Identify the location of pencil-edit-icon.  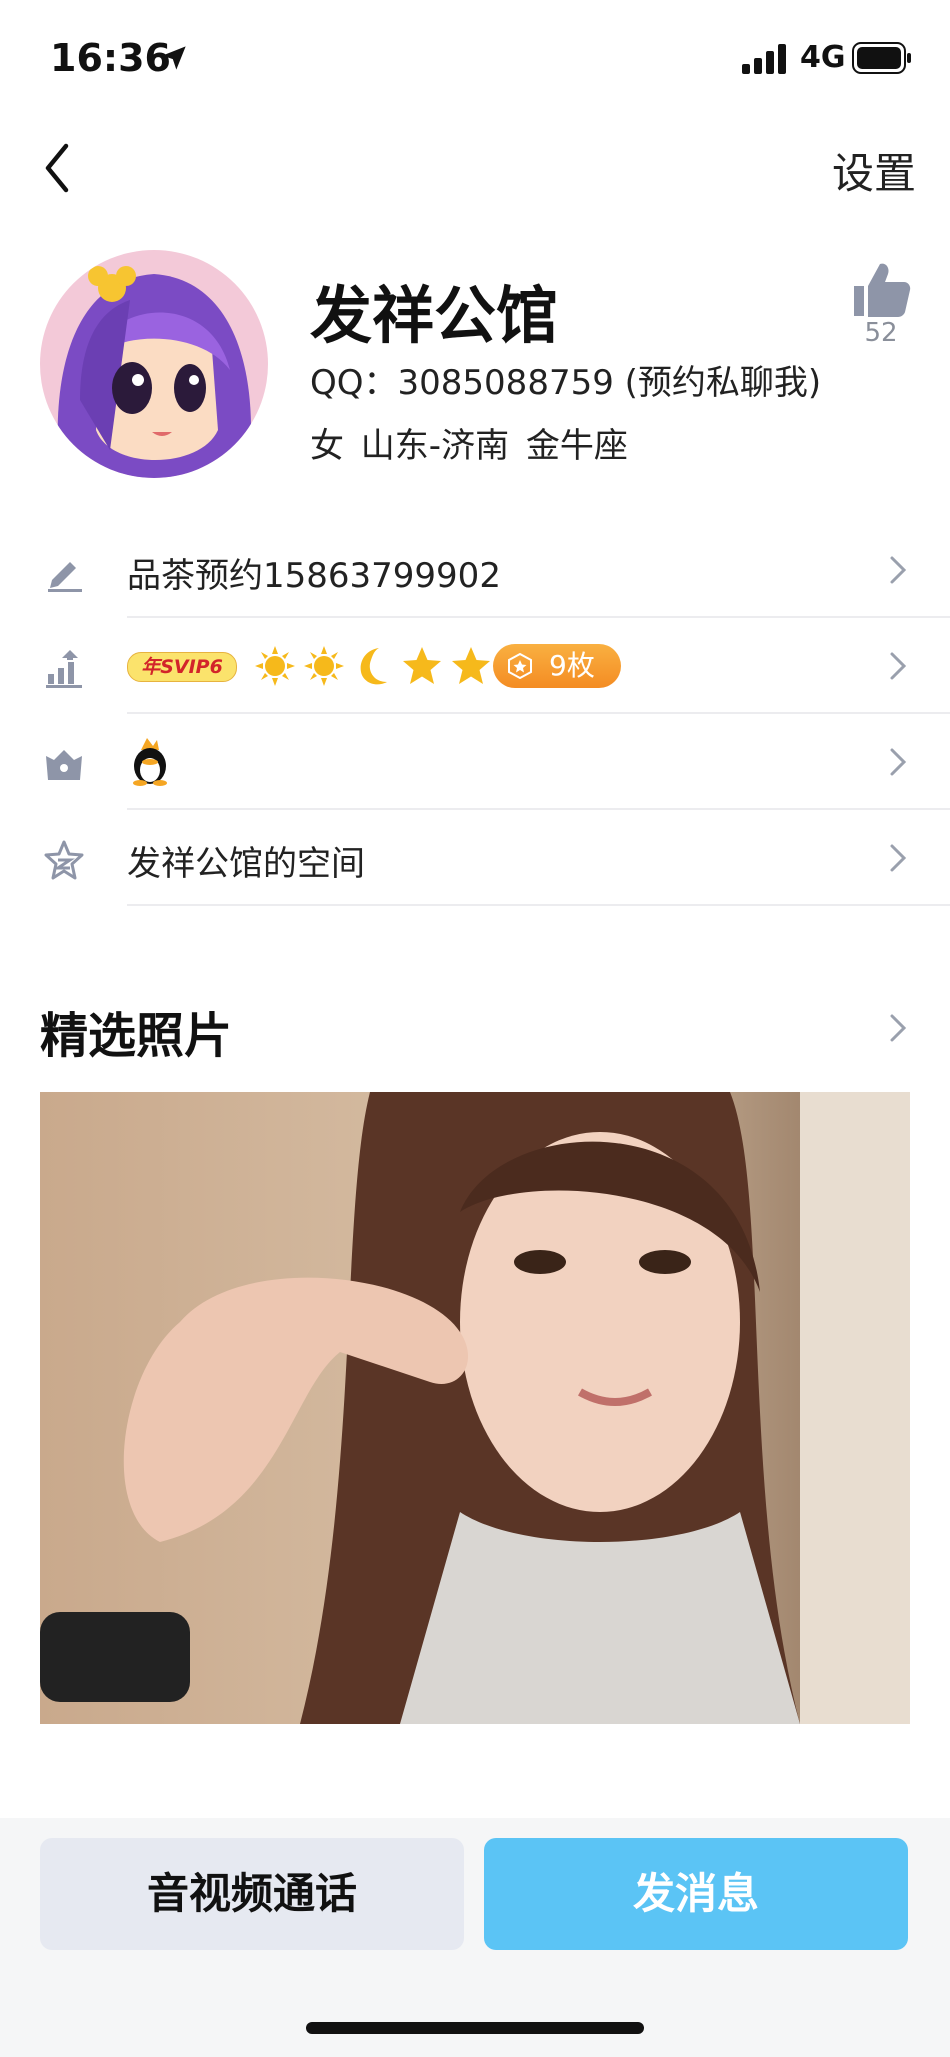
(65, 577).